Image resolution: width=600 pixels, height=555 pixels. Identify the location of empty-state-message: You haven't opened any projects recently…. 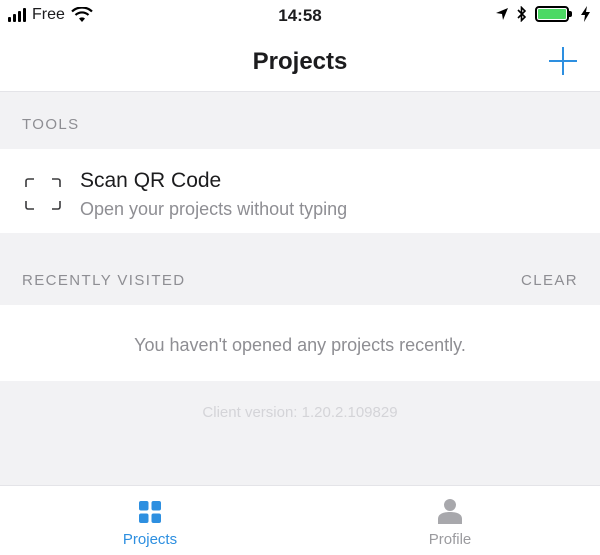
(300, 345).